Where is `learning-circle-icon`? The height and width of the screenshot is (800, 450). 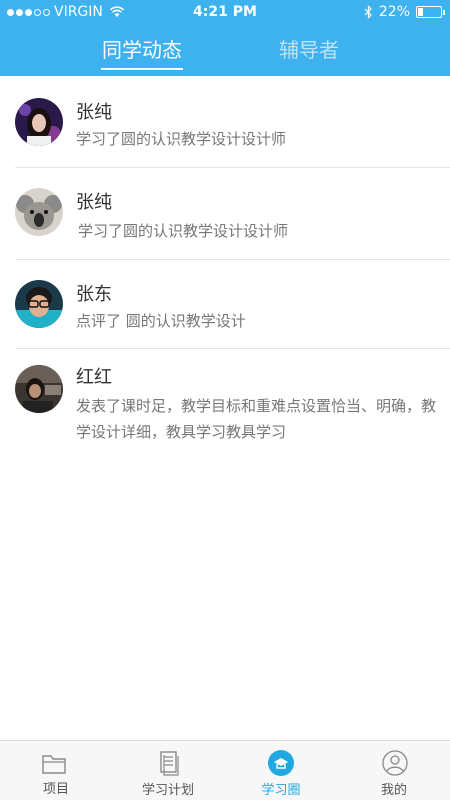 learning-circle-icon is located at coordinates (281, 763).